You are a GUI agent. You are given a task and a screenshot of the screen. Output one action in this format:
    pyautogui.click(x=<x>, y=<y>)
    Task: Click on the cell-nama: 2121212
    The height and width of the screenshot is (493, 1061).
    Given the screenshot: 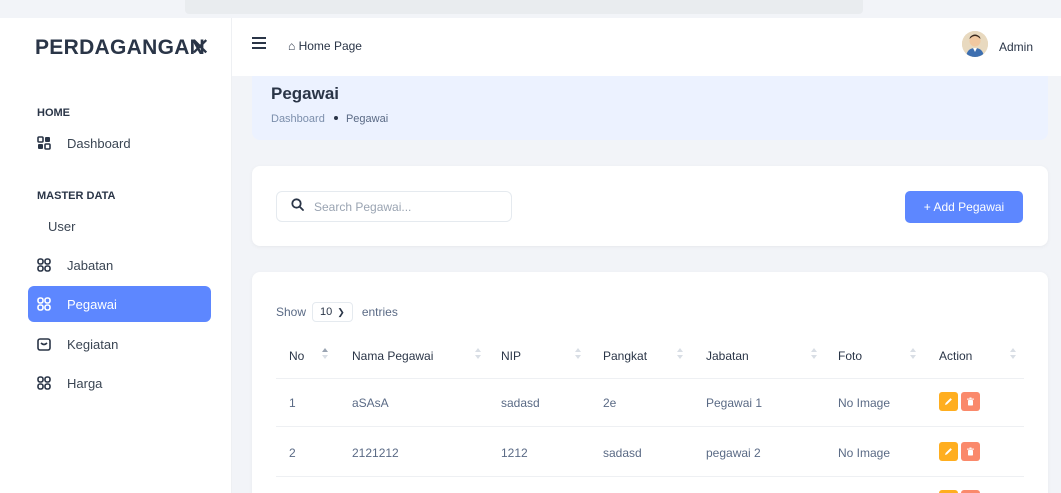 What is the action you would take?
    pyautogui.click(x=375, y=453)
    